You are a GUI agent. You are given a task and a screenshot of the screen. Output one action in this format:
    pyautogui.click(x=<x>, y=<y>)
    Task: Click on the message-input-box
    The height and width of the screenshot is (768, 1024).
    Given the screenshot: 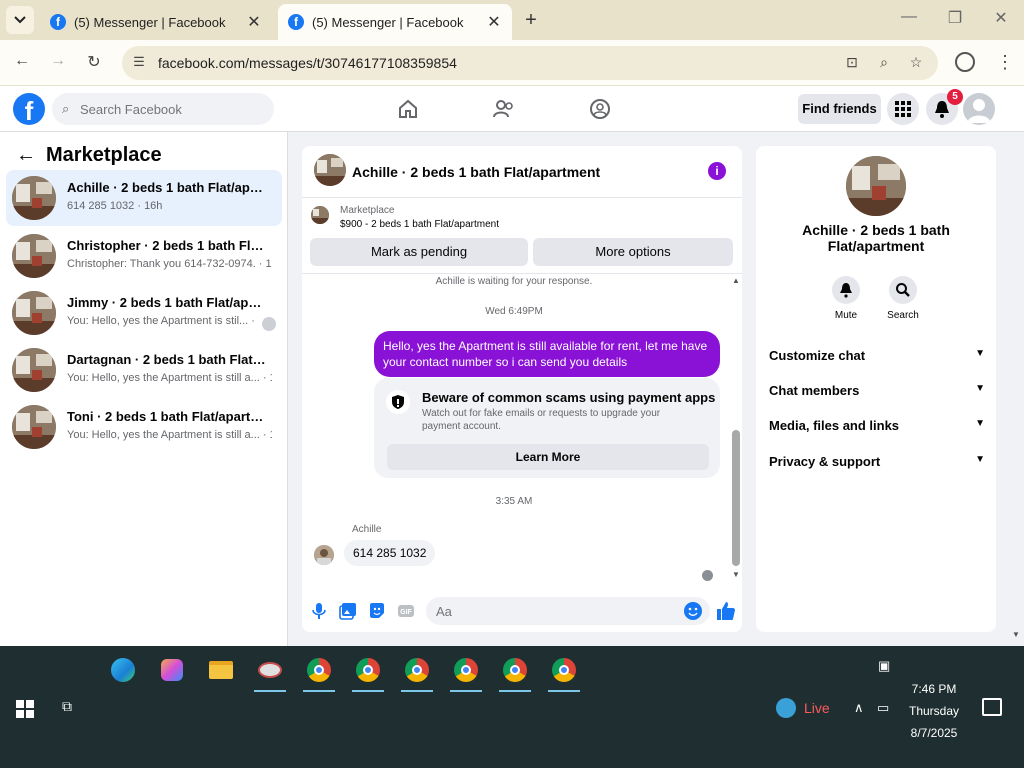 What is the action you would take?
    pyautogui.click(x=568, y=611)
    